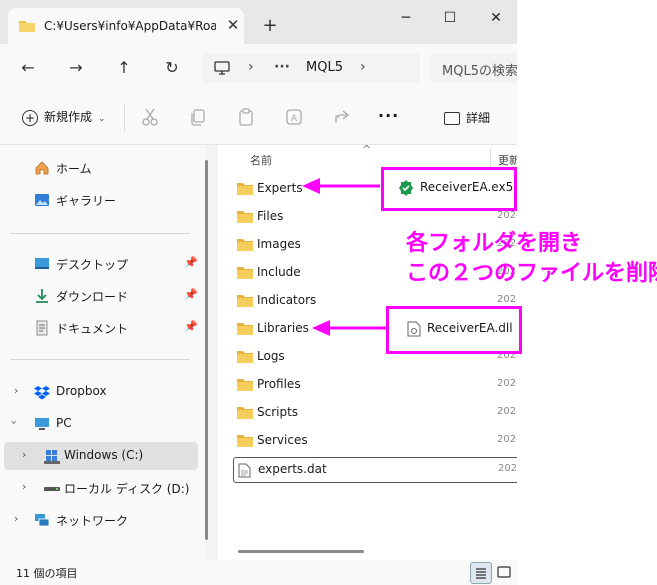  What do you see at coordinates (531, 259) in the screenshot?
I see `instruction-text: 各フォルダを開き この２つのファイルを削除` at bounding box center [531, 259].